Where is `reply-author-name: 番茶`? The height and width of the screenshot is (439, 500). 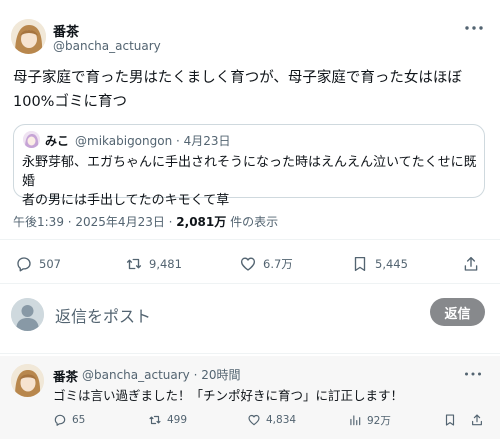
reply-author-name: 番茶 is located at coordinates (65, 375).